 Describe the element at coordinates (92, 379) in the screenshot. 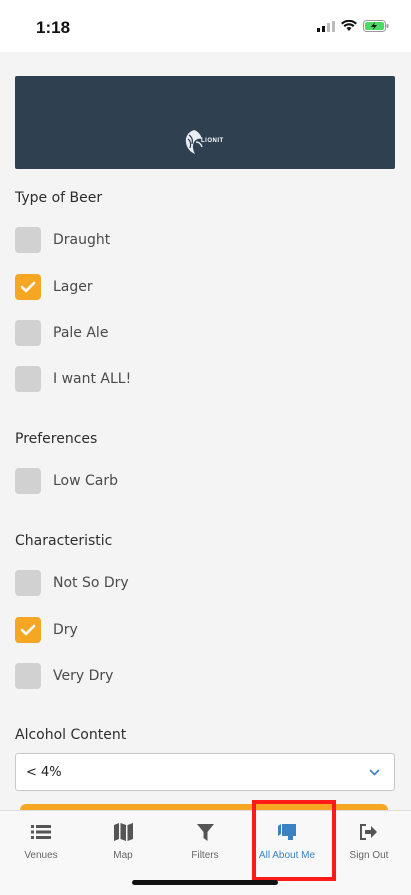

I see `option-label: I want ALL!` at that location.